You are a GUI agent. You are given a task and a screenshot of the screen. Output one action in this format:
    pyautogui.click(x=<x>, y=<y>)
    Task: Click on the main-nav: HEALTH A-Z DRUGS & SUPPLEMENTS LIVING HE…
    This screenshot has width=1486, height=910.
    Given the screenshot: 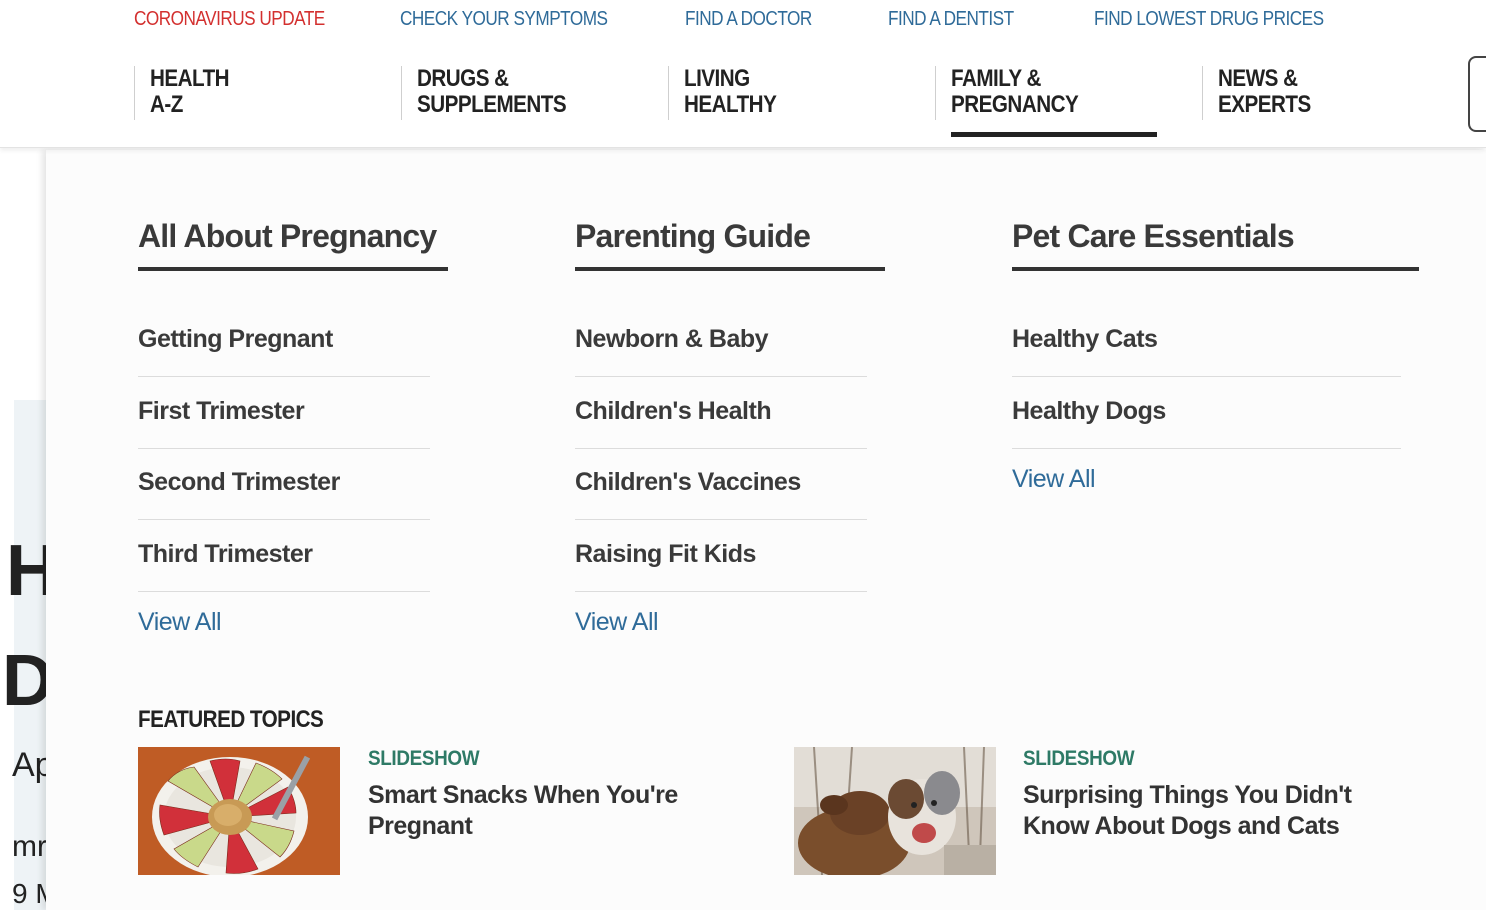 What is the action you would take?
    pyautogui.click(x=743, y=94)
    